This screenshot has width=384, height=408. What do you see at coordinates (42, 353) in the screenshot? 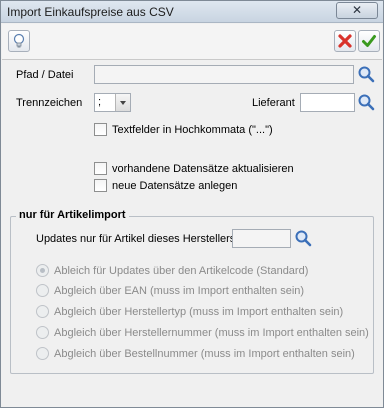
I see `radio-bestellnummer` at bounding box center [42, 353].